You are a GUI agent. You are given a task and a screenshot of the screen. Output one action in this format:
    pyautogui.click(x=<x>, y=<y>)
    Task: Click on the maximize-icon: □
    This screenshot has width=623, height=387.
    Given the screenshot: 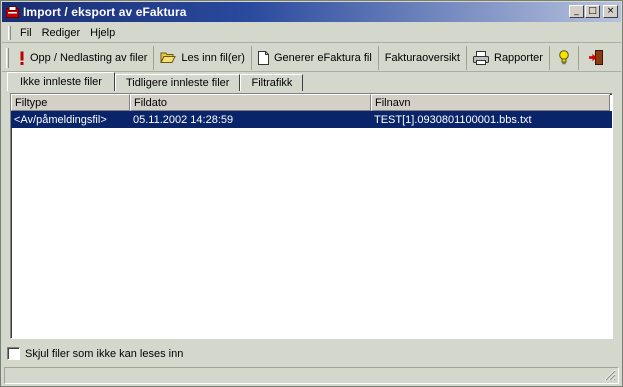 What is the action you would take?
    pyautogui.click(x=592, y=11)
    